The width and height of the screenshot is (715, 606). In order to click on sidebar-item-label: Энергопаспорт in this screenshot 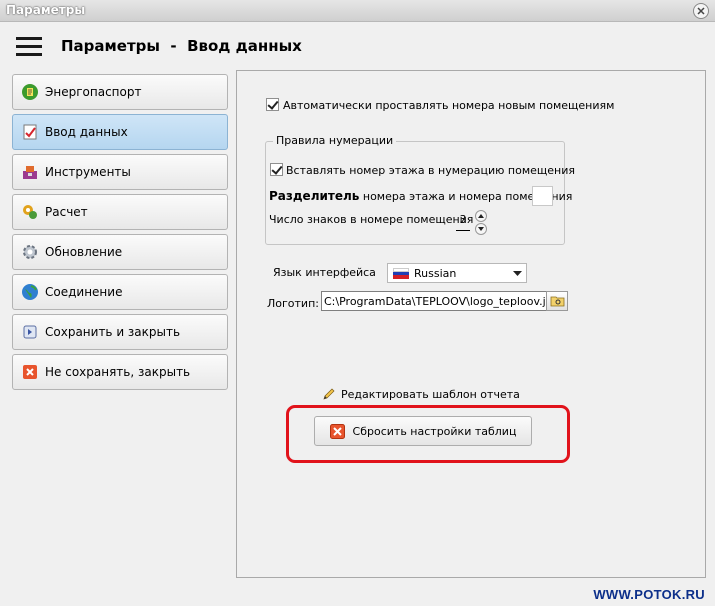, I will do `click(93, 92)`.